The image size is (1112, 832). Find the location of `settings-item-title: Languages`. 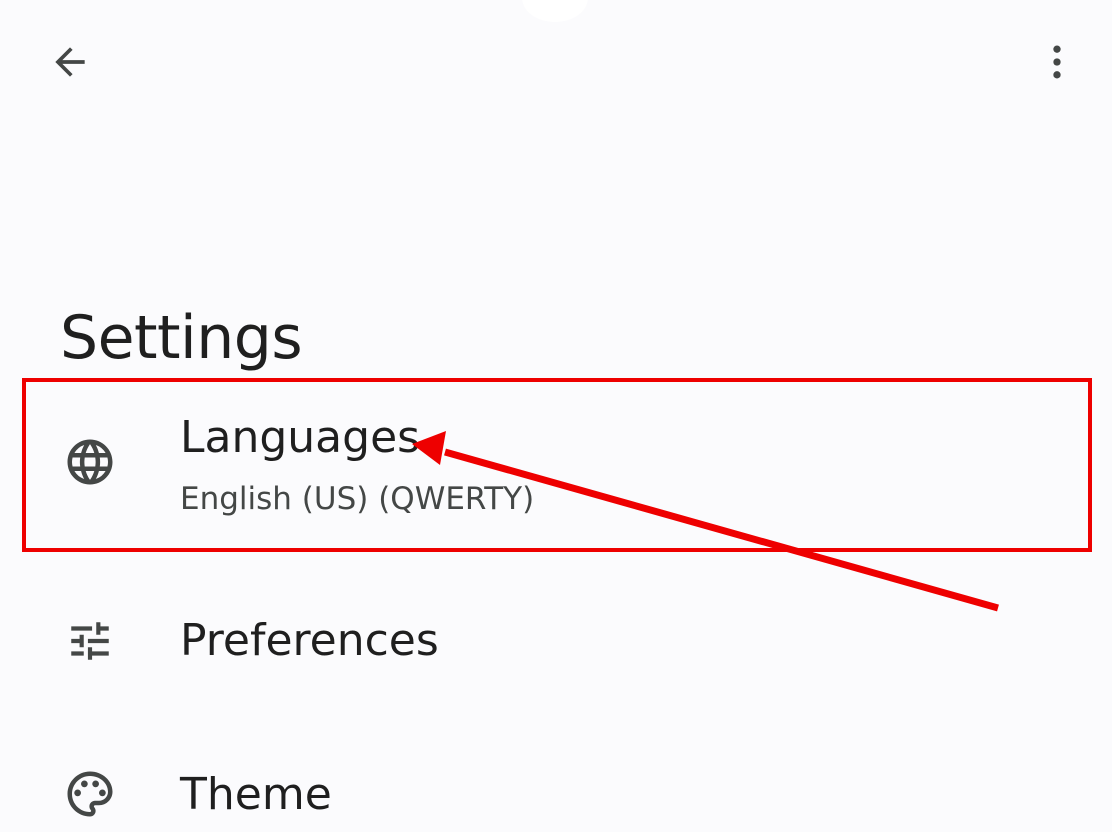

settings-item-title: Languages is located at coordinates (300, 437).